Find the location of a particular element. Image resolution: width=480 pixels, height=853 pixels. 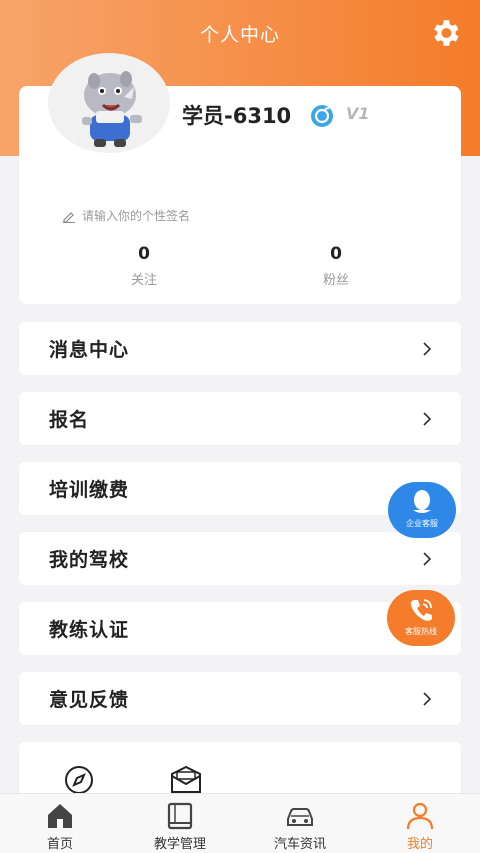

mail-icon is located at coordinates (186, 780).